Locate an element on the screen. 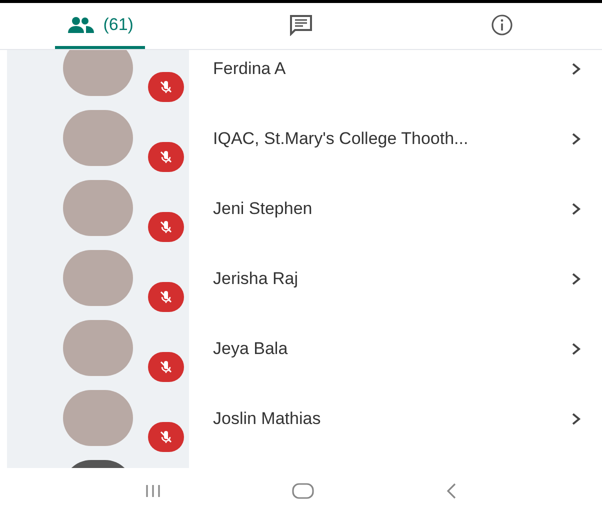  chat-icon is located at coordinates (301, 25).